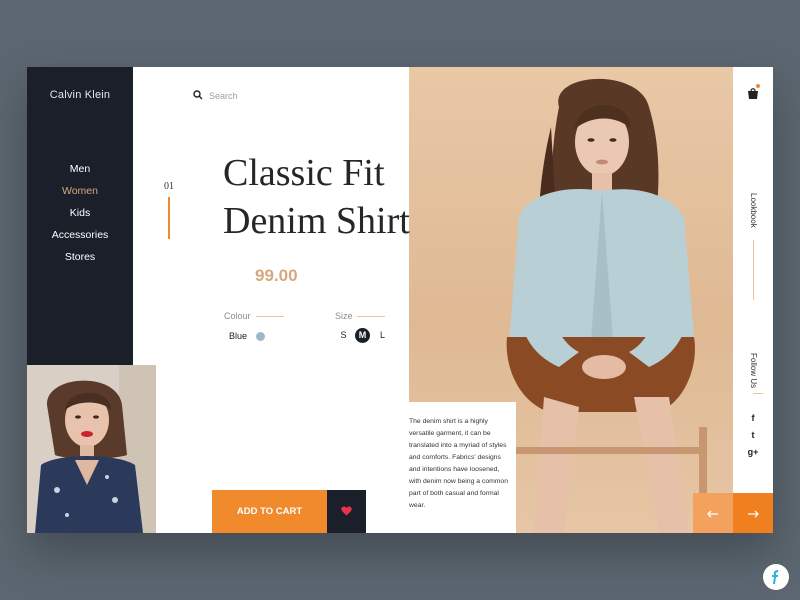 This screenshot has height=600, width=800. Describe the element at coordinates (343, 335) in the screenshot. I see `size-option-s: S` at that location.